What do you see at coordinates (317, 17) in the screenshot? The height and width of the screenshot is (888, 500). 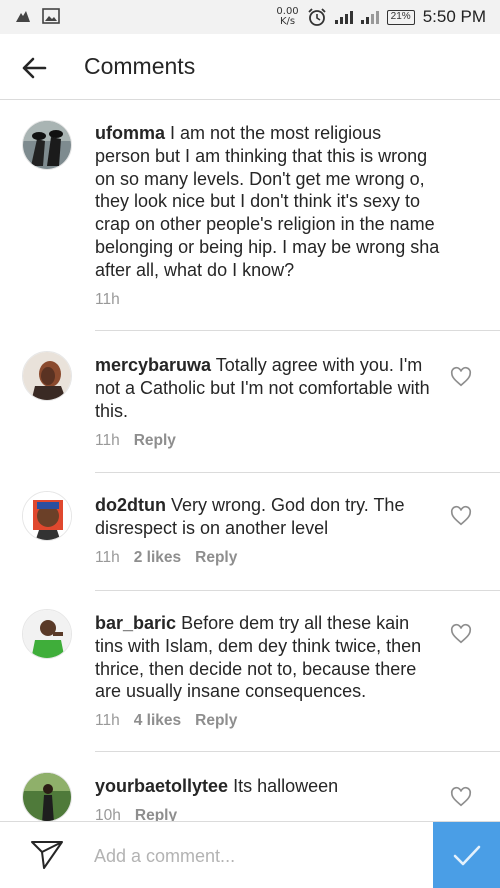 I see `alarm-icon` at bounding box center [317, 17].